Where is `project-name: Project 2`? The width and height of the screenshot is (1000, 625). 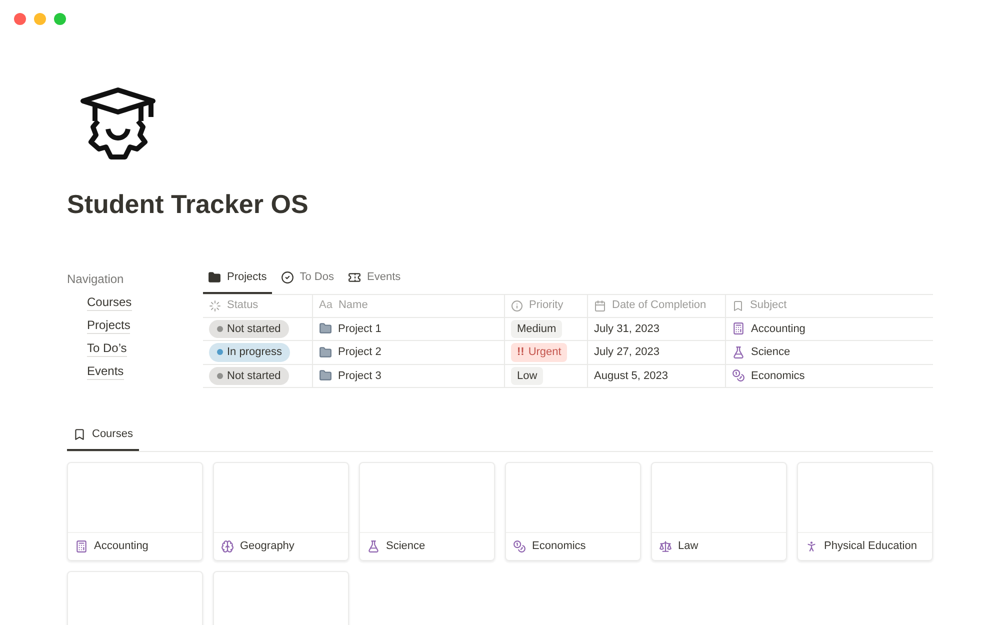
project-name: Project 2 is located at coordinates (360, 352).